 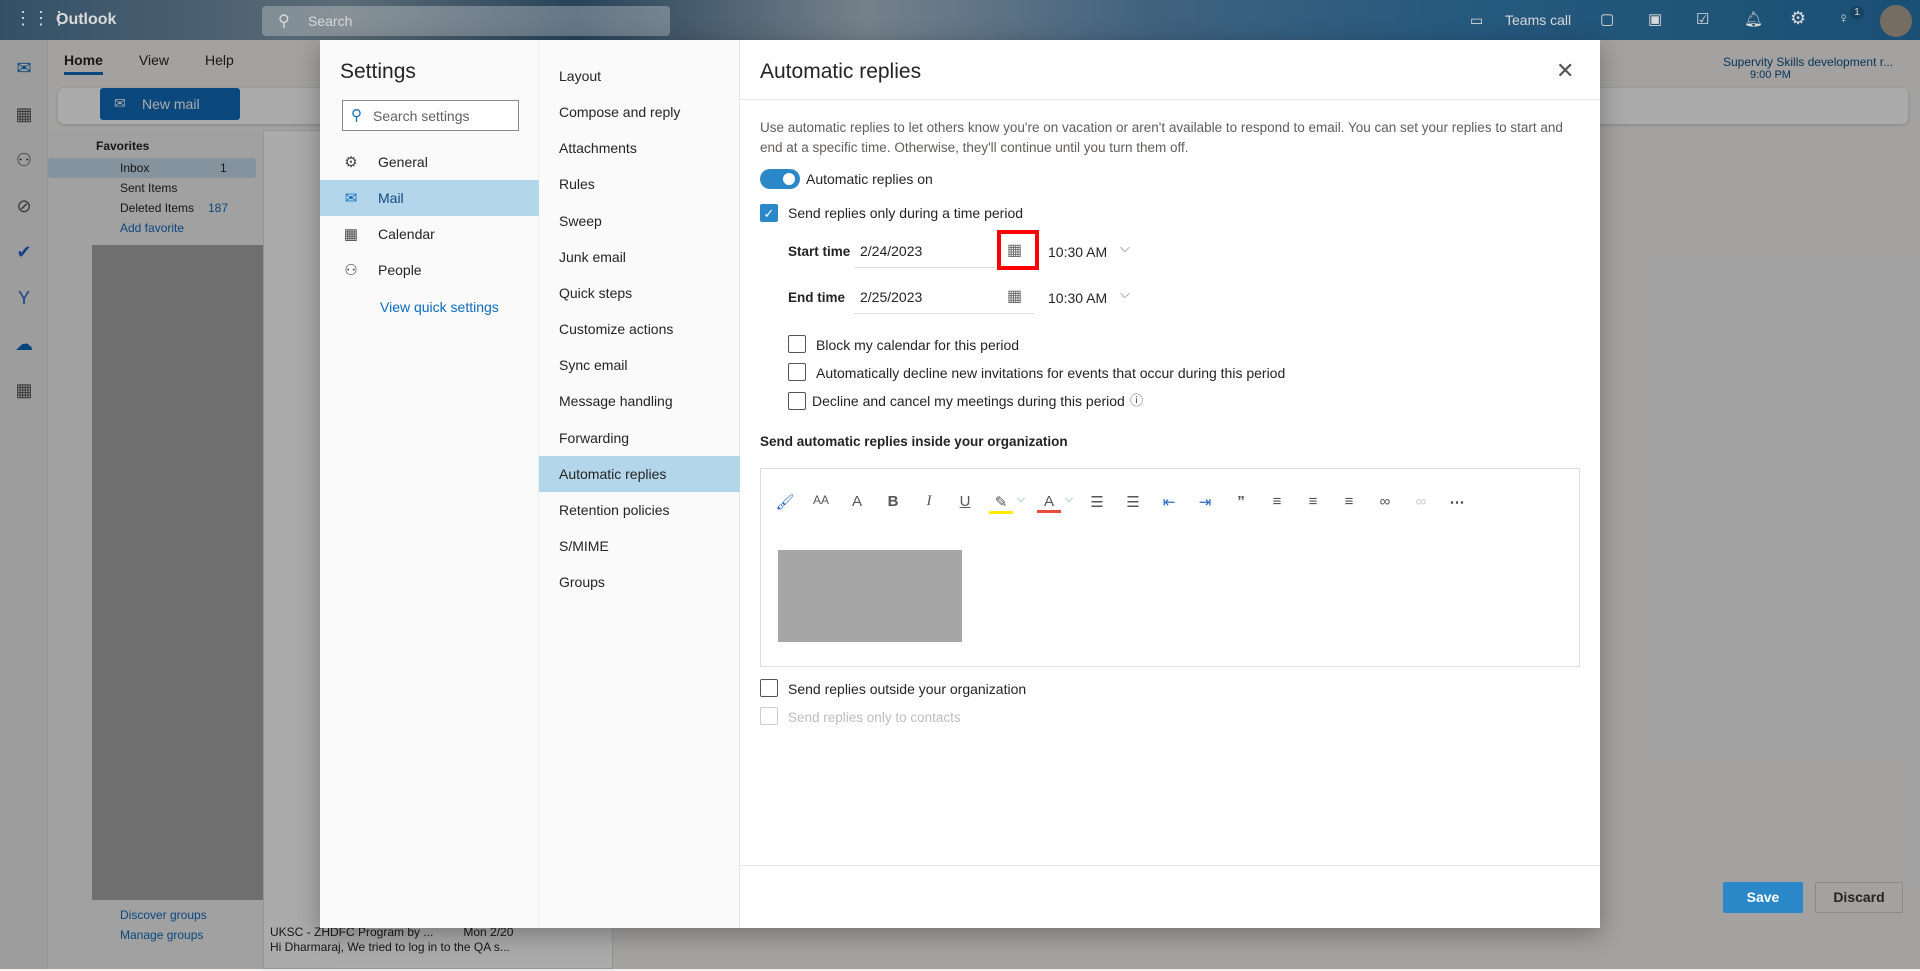 What do you see at coordinates (1385, 501) in the screenshot?
I see `link-icon: ∞` at bounding box center [1385, 501].